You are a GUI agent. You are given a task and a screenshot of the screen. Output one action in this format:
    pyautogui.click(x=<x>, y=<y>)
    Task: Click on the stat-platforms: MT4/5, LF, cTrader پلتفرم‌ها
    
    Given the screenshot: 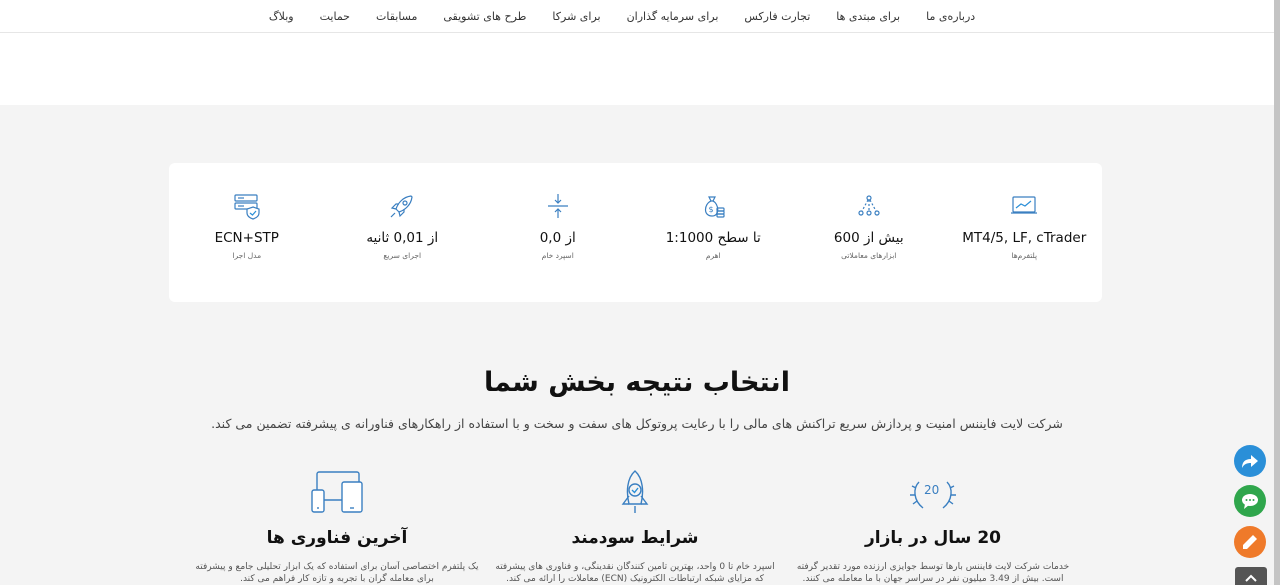 What is the action you would take?
    pyautogui.click(x=1025, y=232)
    